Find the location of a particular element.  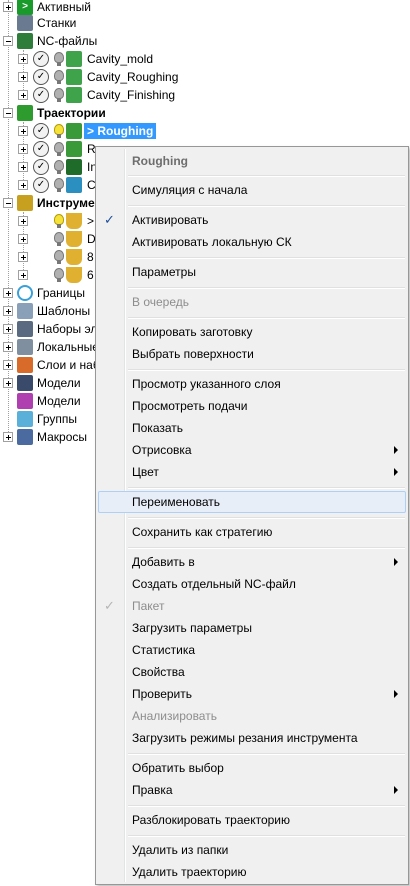

tree-item-nc-file: ✓ Cavity_Roughing is located at coordinates (100, 77).